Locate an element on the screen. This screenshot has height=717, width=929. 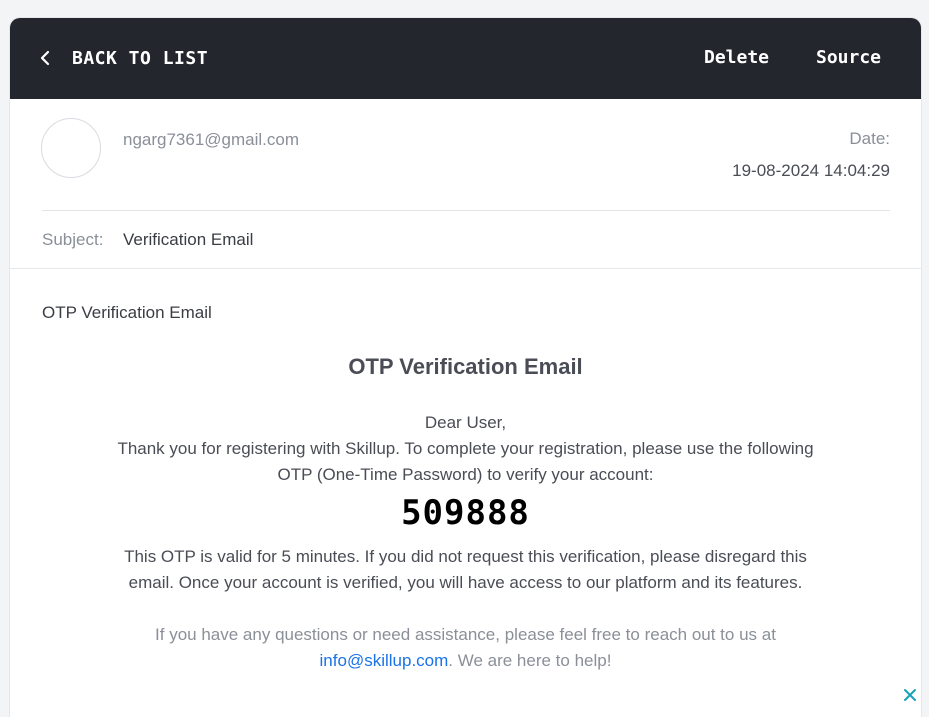
help-suffix: . We are here to help! is located at coordinates (530, 660).